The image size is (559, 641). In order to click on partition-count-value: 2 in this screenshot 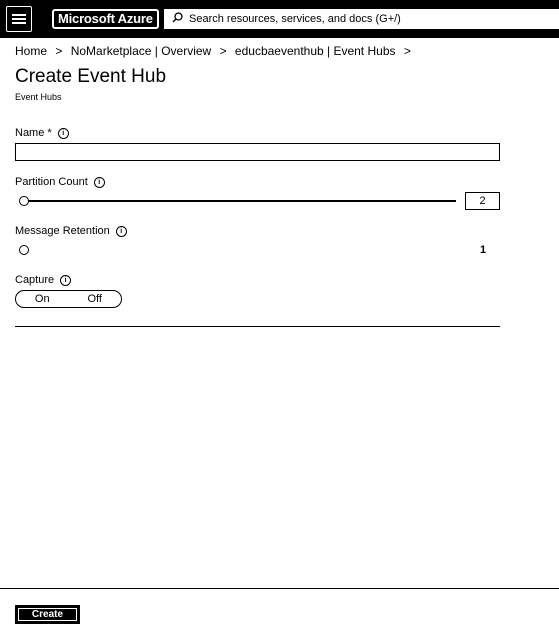, I will do `click(482, 201)`.